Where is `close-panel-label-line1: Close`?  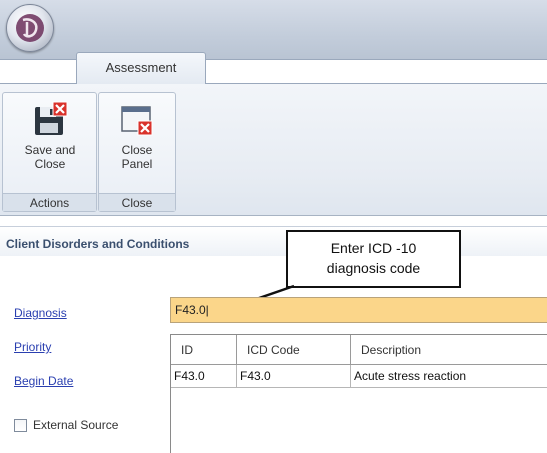 close-panel-label-line1: Close is located at coordinates (137, 150).